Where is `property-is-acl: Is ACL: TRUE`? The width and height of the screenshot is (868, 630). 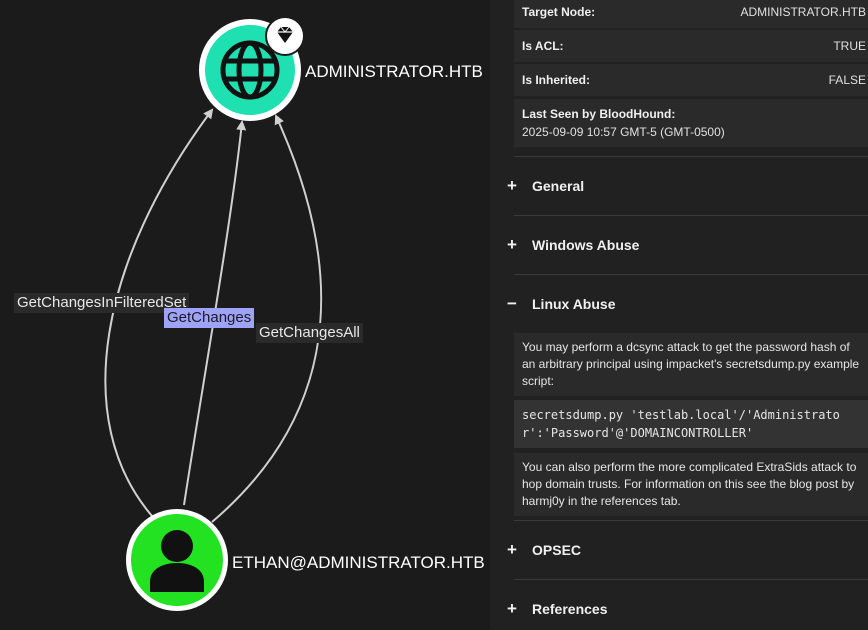
property-is-acl: Is ACL: TRUE is located at coordinates (691, 46).